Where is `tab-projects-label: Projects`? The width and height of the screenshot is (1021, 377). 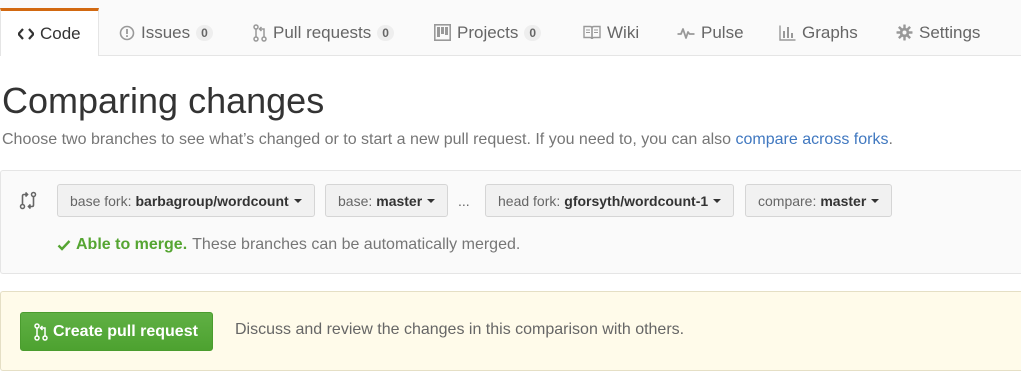
tab-projects-label: Projects is located at coordinates (488, 32).